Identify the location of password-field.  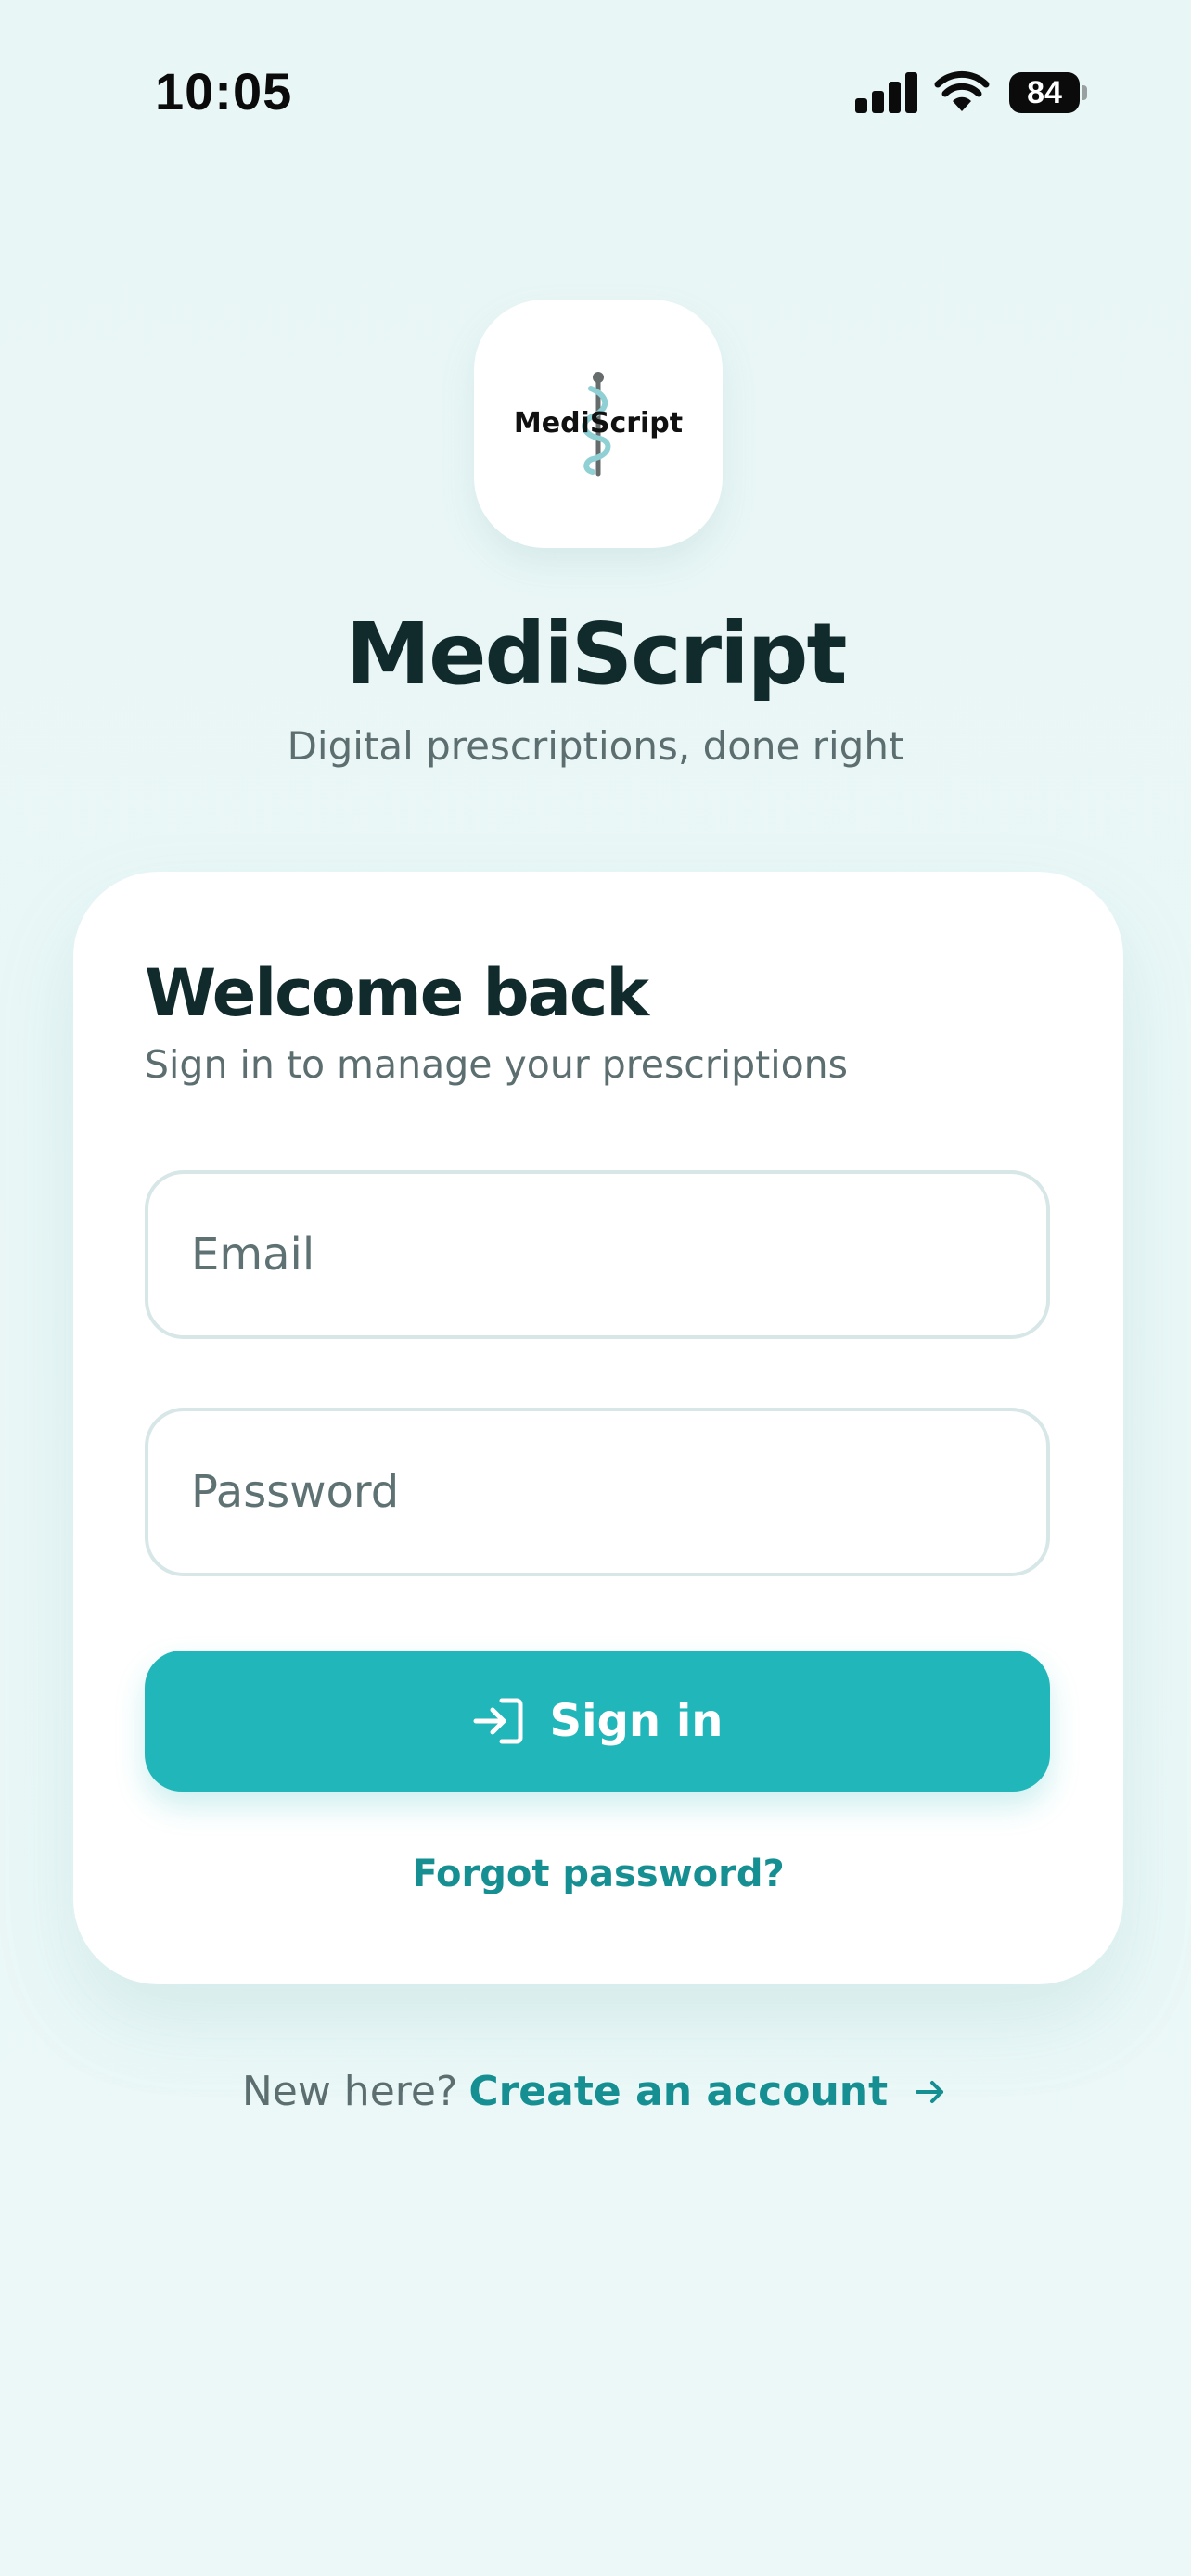
(599, 1492).